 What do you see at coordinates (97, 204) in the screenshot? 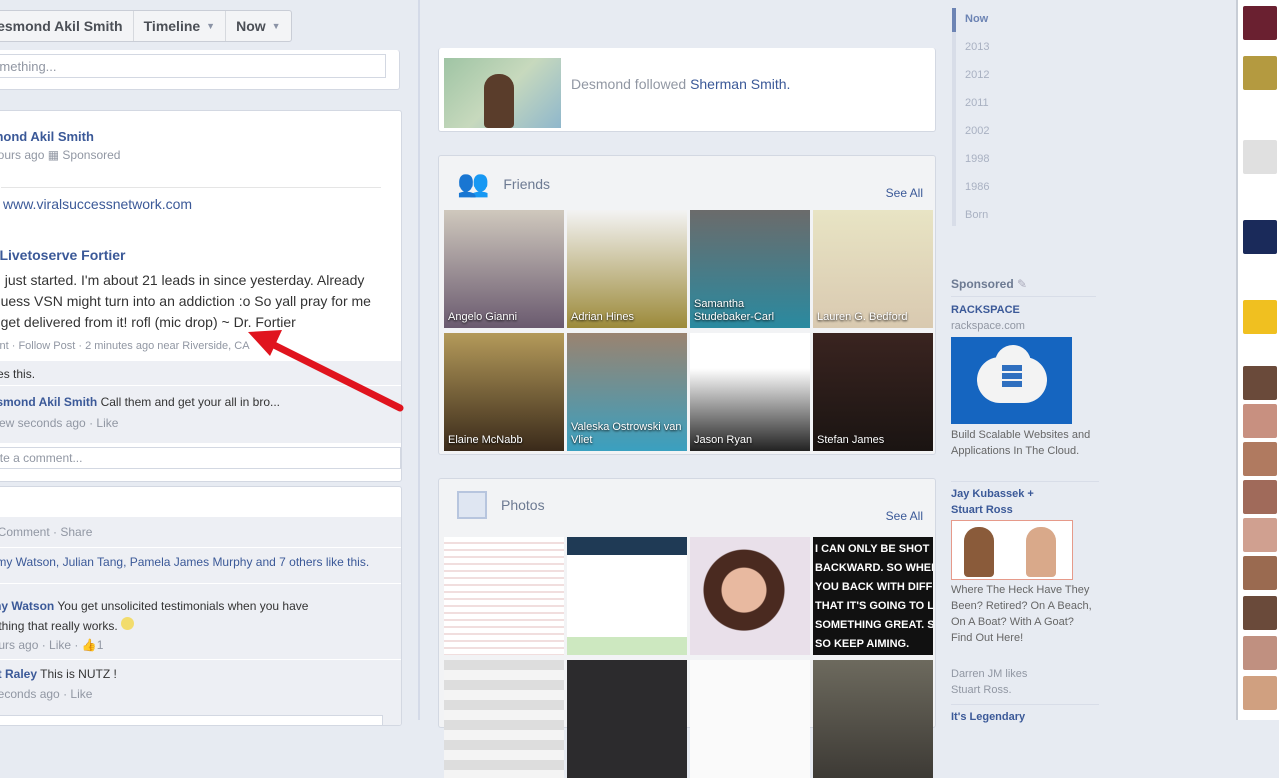
I see `post-link: www.viralsuccessnetwork.com` at bounding box center [97, 204].